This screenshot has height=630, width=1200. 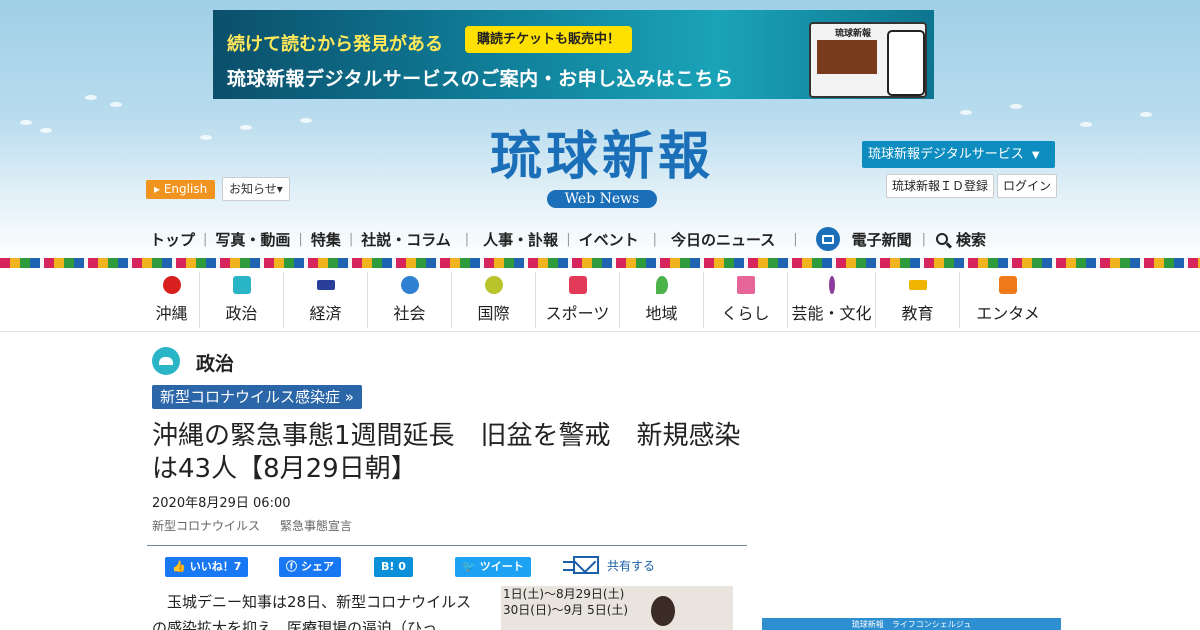 What do you see at coordinates (1008, 313) in the screenshot?
I see `category-label: エンタメ` at bounding box center [1008, 313].